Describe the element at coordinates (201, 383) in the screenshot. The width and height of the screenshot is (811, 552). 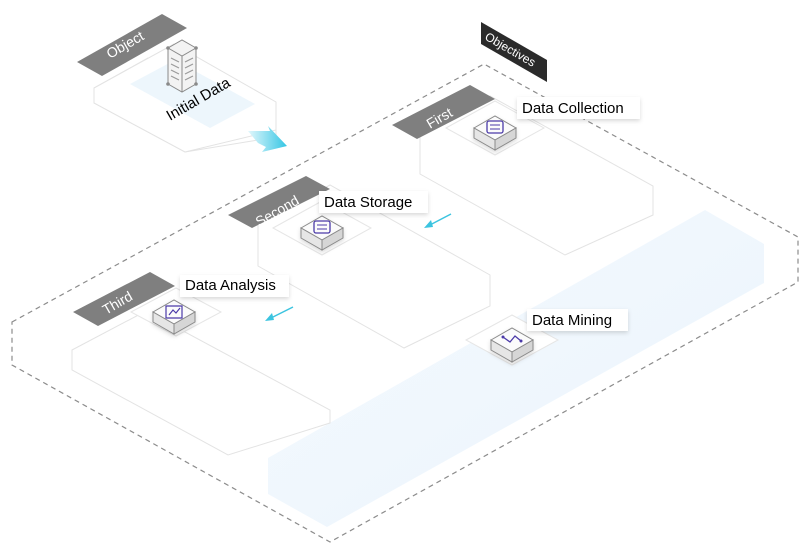
I see `third-panel-body` at that location.